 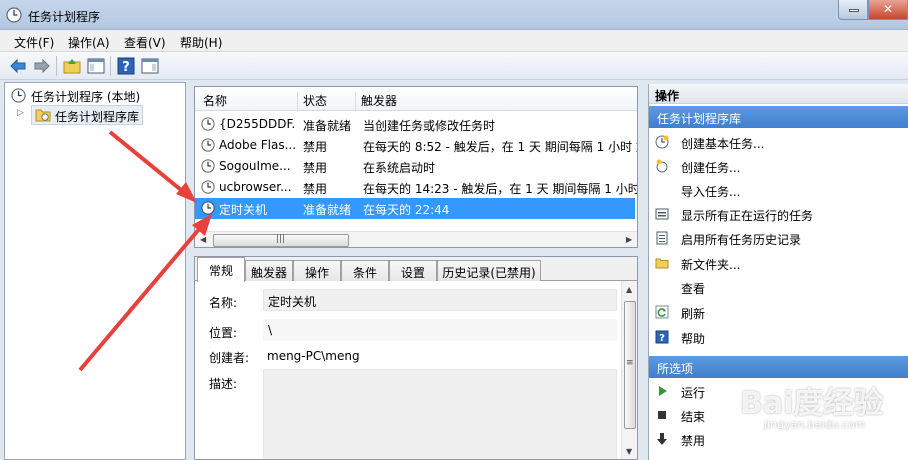 I want to click on show-action-pane-icon, so click(x=150, y=66).